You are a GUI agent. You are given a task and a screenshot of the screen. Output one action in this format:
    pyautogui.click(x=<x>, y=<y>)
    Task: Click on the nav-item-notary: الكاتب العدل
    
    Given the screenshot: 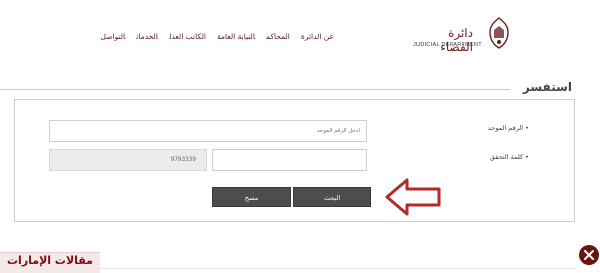 What is the action you would take?
    pyautogui.click(x=187, y=36)
    